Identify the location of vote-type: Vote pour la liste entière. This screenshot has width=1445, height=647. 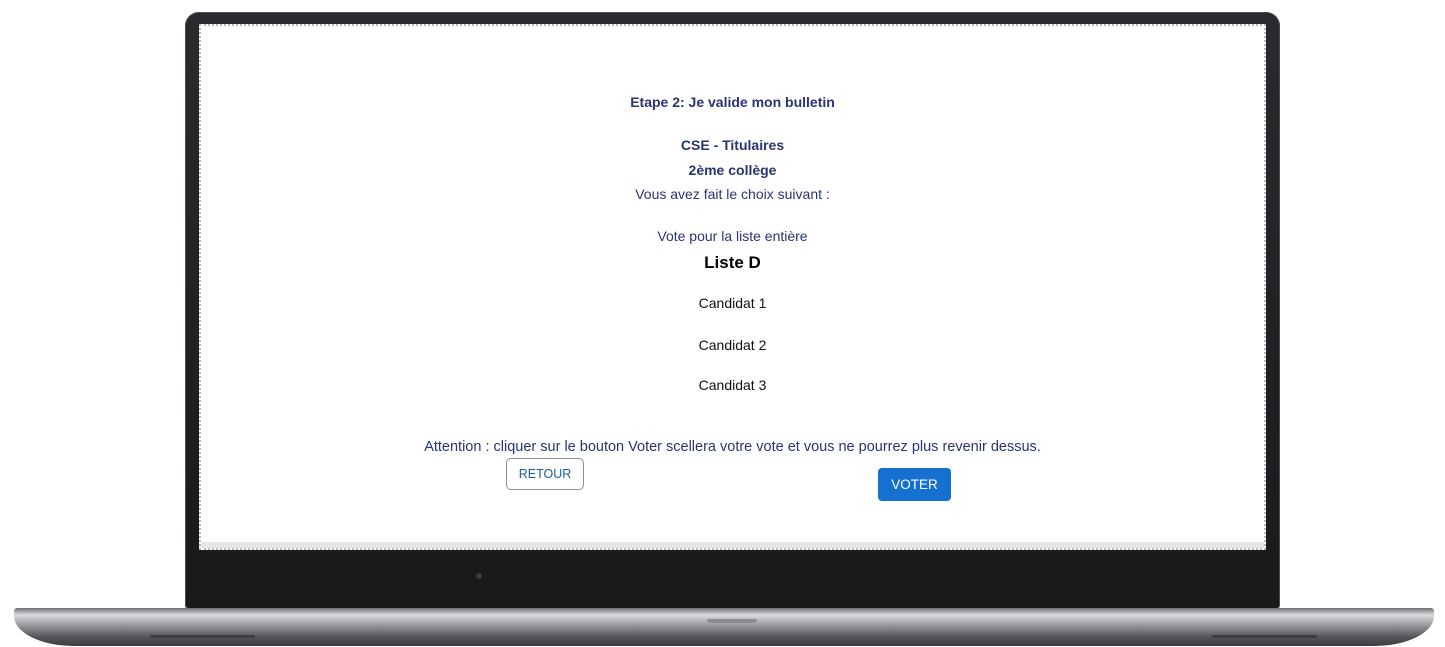
(732, 236).